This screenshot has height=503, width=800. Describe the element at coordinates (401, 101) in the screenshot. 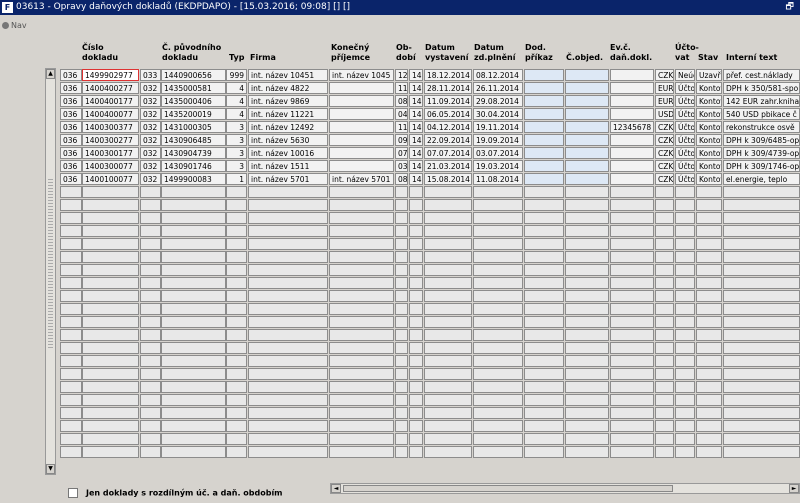

I see `cell-o1: 08` at that location.